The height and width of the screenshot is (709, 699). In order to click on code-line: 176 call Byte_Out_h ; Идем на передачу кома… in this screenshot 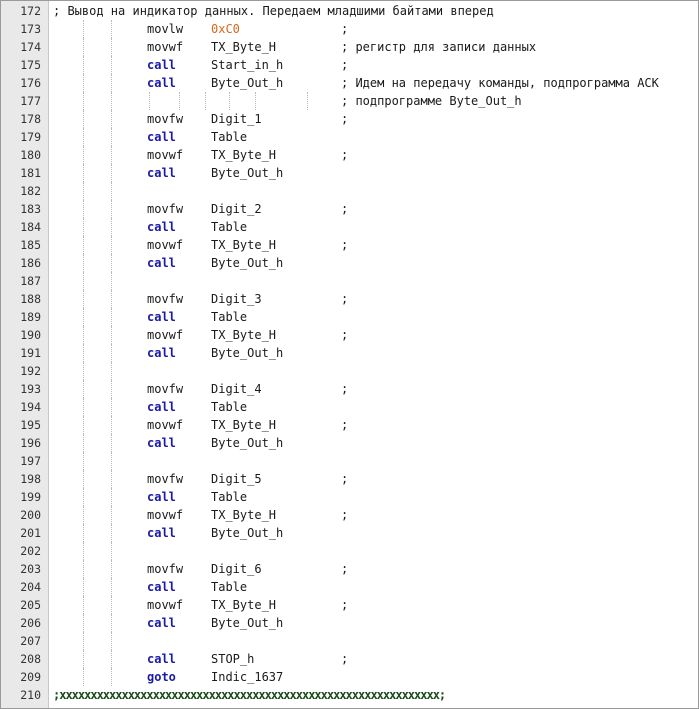, I will do `click(349, 83)`.